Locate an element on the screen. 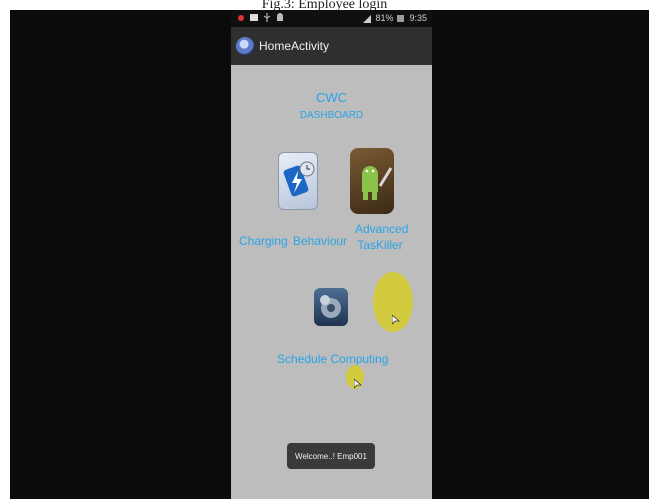 This screenshot has width=649, height=499. android-icon is located at coordinates (280, 17).